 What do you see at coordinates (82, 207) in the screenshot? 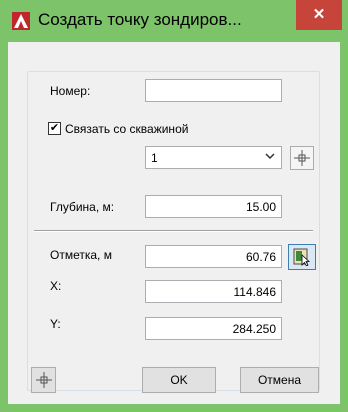
I see `depth-label: Глубина, м:` at bounding box center [82, 207].